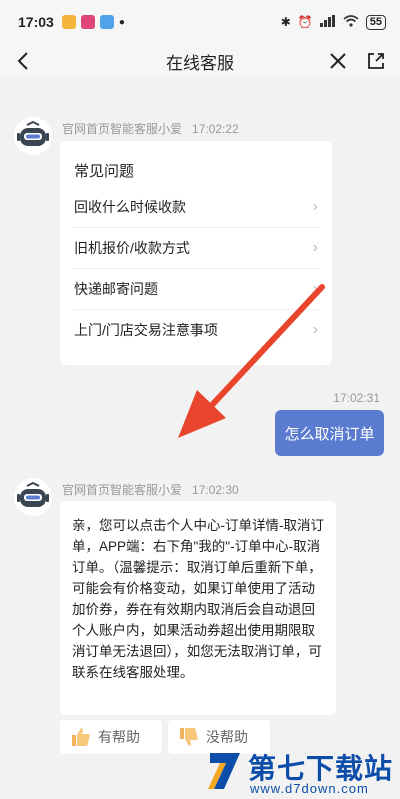 The height and width of the screenshot is (799, 400). What do you see at coordinates (121, 22) in the screenshot?
I see `more-notifications-icon: ●` at bounding box center [121, 22].